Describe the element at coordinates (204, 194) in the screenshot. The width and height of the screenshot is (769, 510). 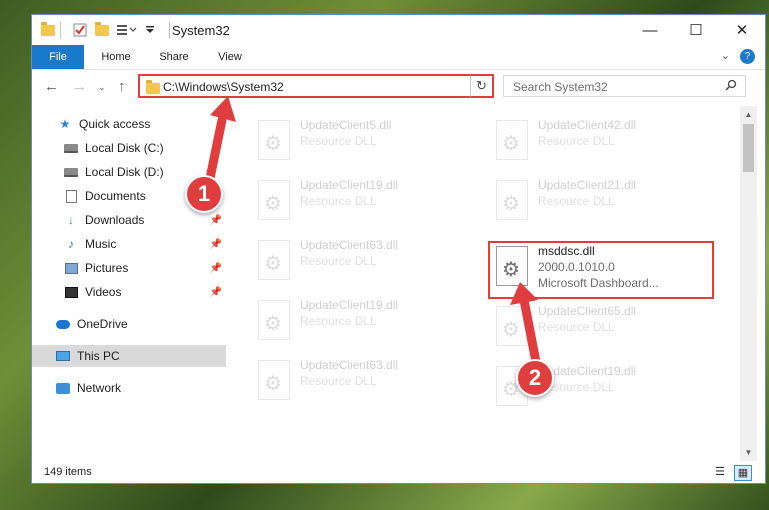
I see `annotation-badge-1: 1` at that location.